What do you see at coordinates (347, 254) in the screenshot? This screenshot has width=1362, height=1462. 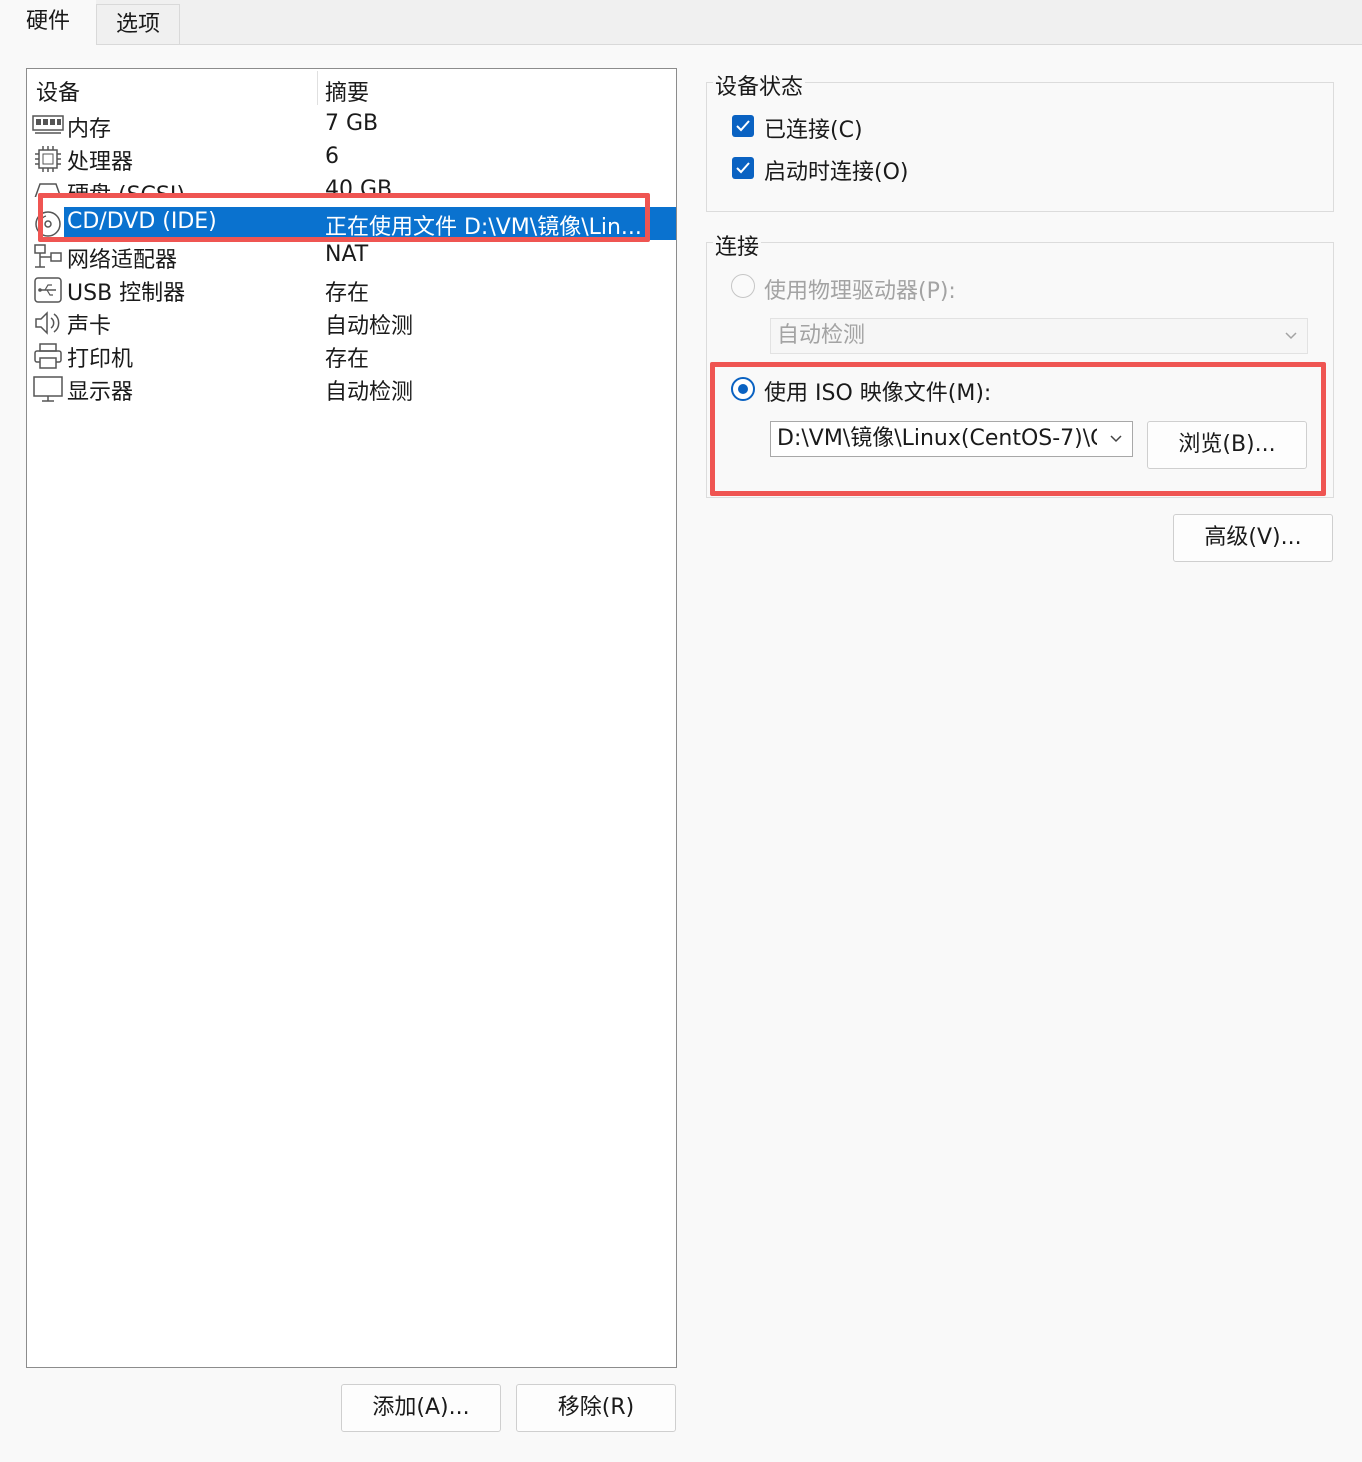 I see `device-summary: NAT` at bounding box center [347, 254].